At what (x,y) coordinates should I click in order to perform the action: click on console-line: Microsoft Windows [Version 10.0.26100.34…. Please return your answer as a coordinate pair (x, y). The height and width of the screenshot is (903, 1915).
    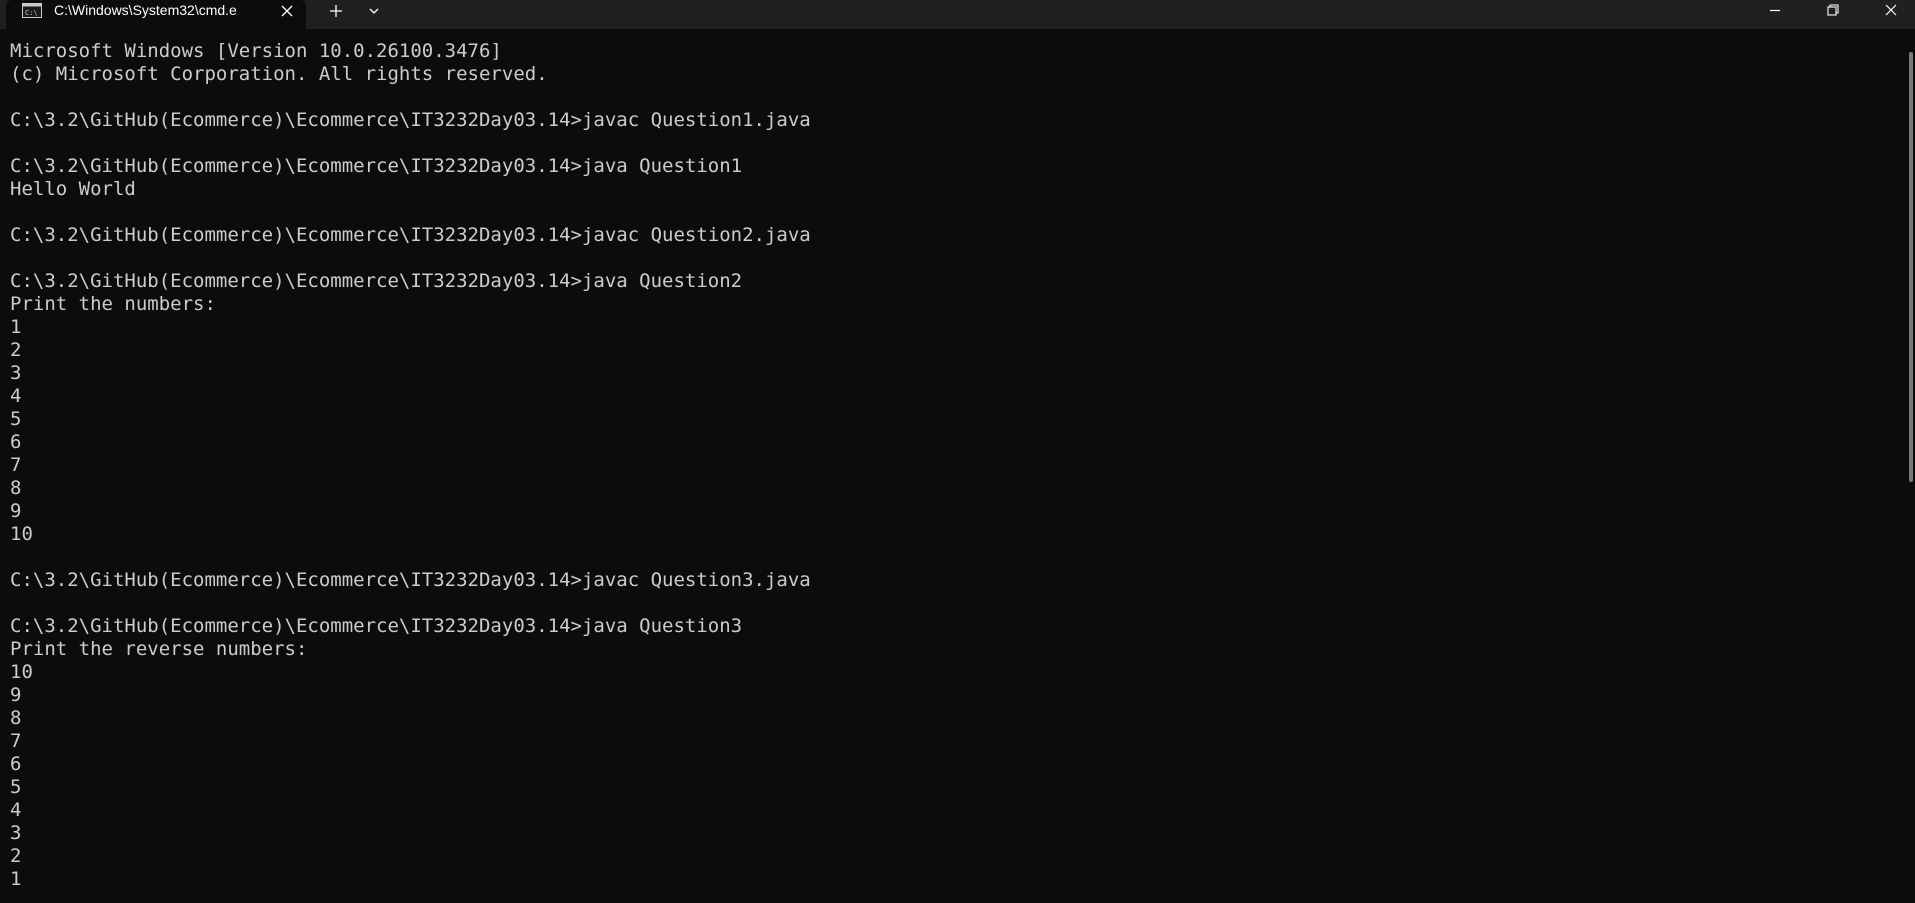
    Looking at the image, I should click on (256, 51).